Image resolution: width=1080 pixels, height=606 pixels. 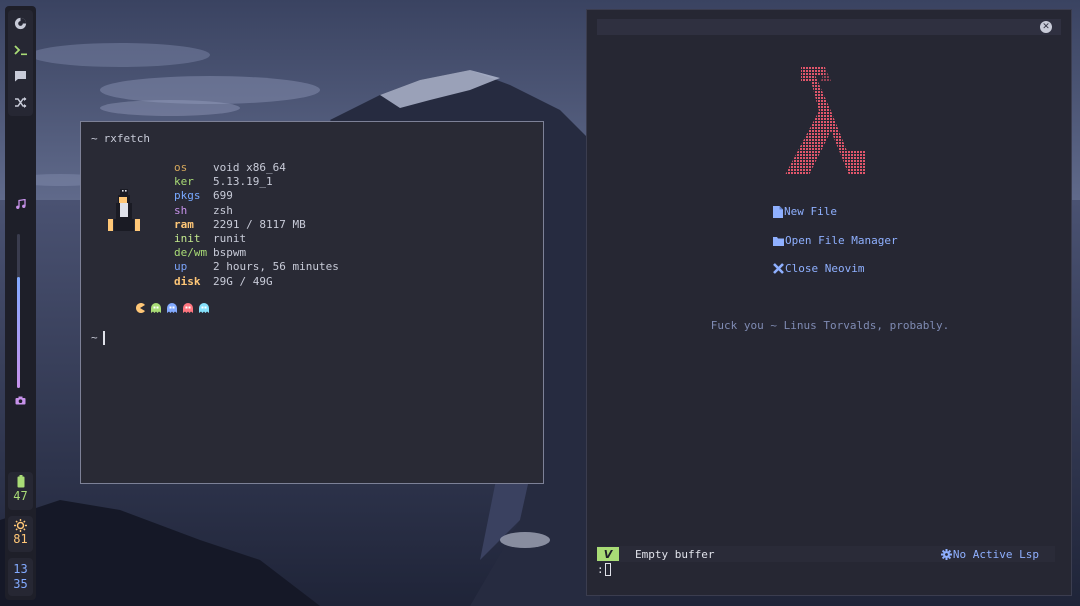 What do you see at coordinates (204, 308) in the screenshot?
I see `ghost-cyan-icon` at bounding box center [204, 308].